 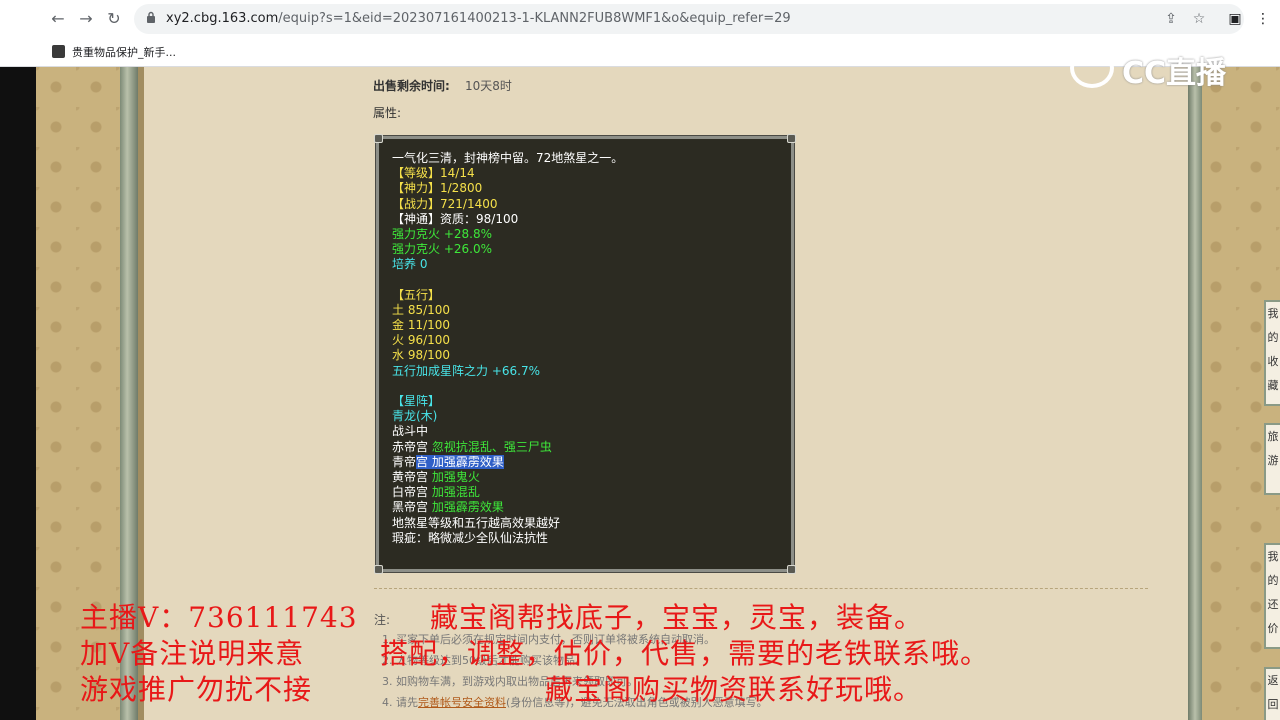 I want to click on attribute-text: 【神通】资质：98/100, so click(x=455, y=218).